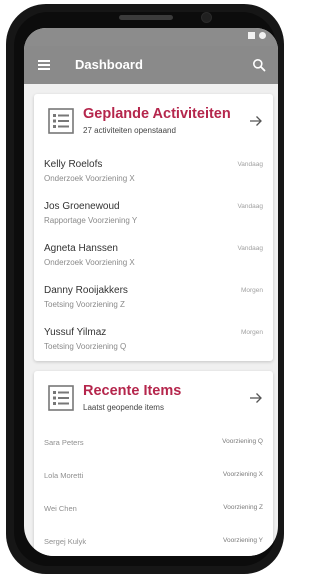  I want to click on planned-activities-title: Geplande Activiteiten, so click(157, 114).